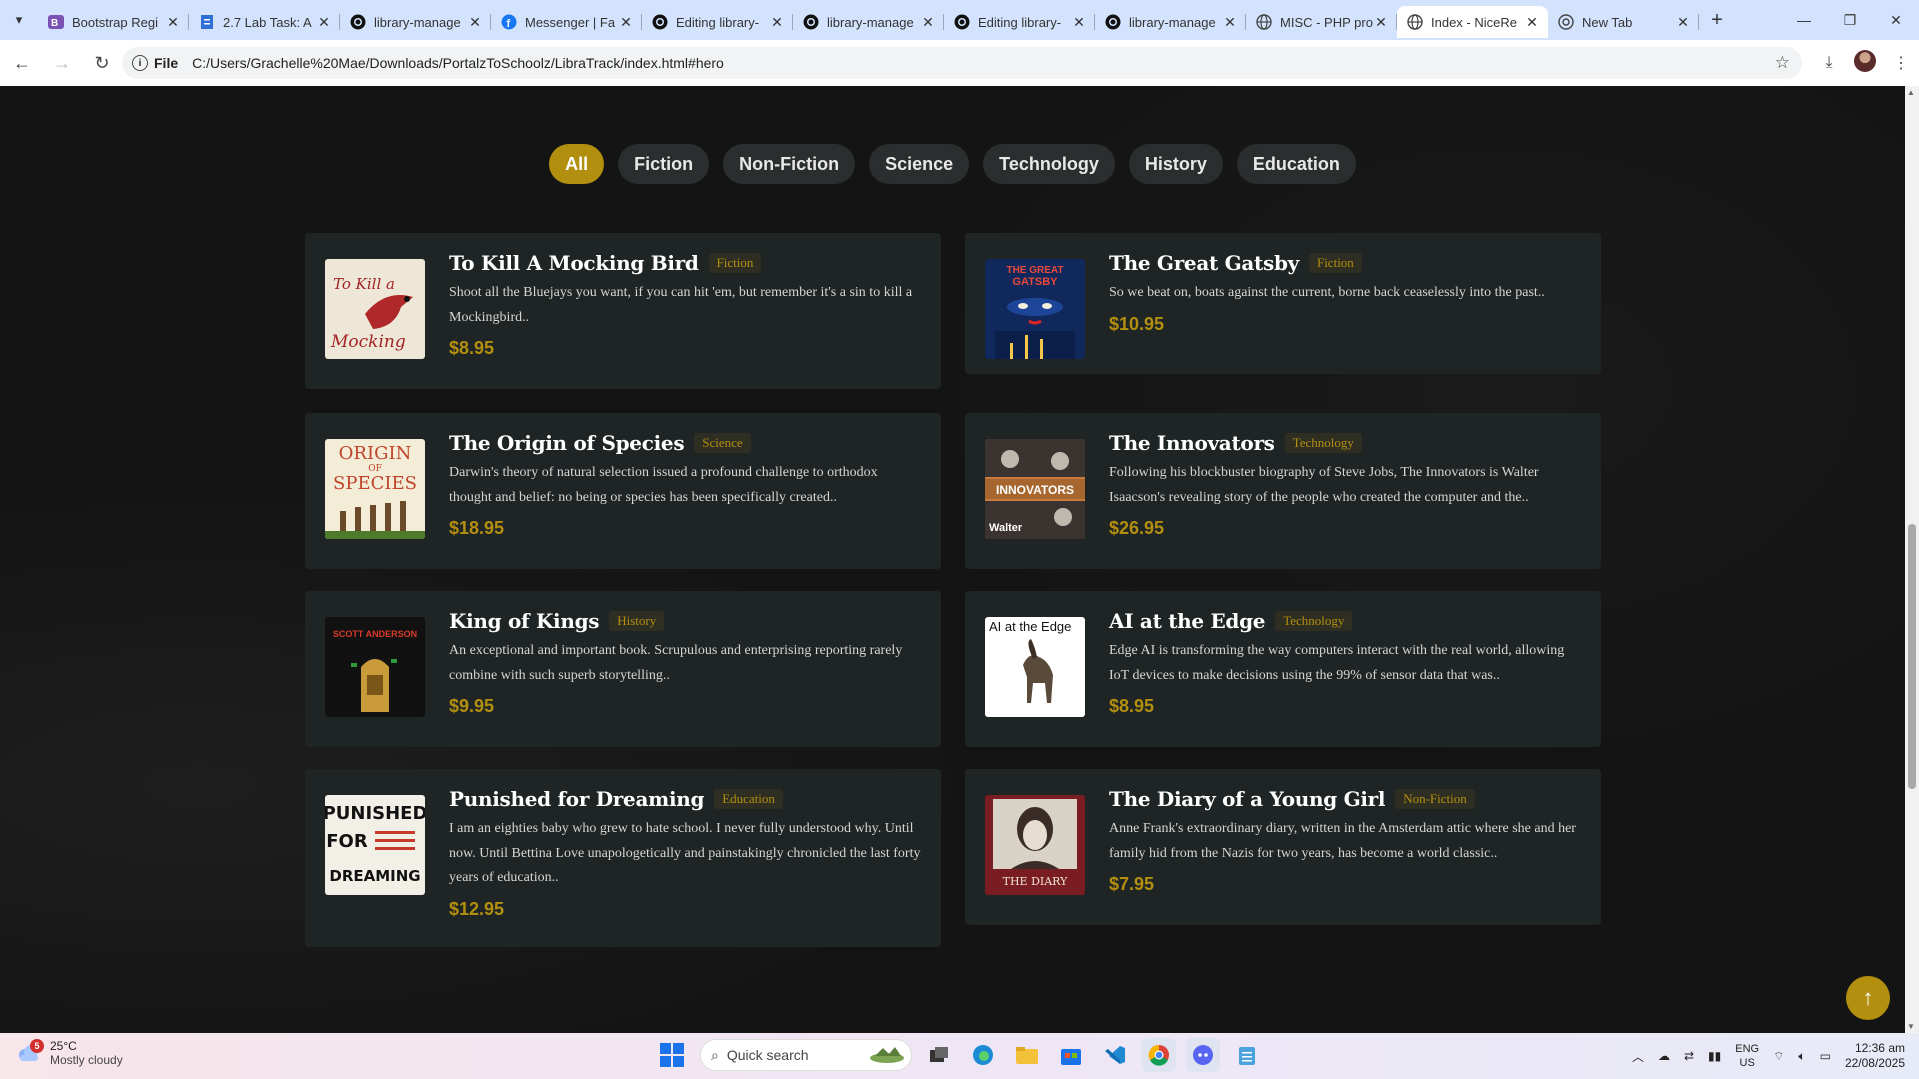 The image size is (1919, 1079). I want to click on page-scrollbar: ▲ ▼, so click(1912, 559).